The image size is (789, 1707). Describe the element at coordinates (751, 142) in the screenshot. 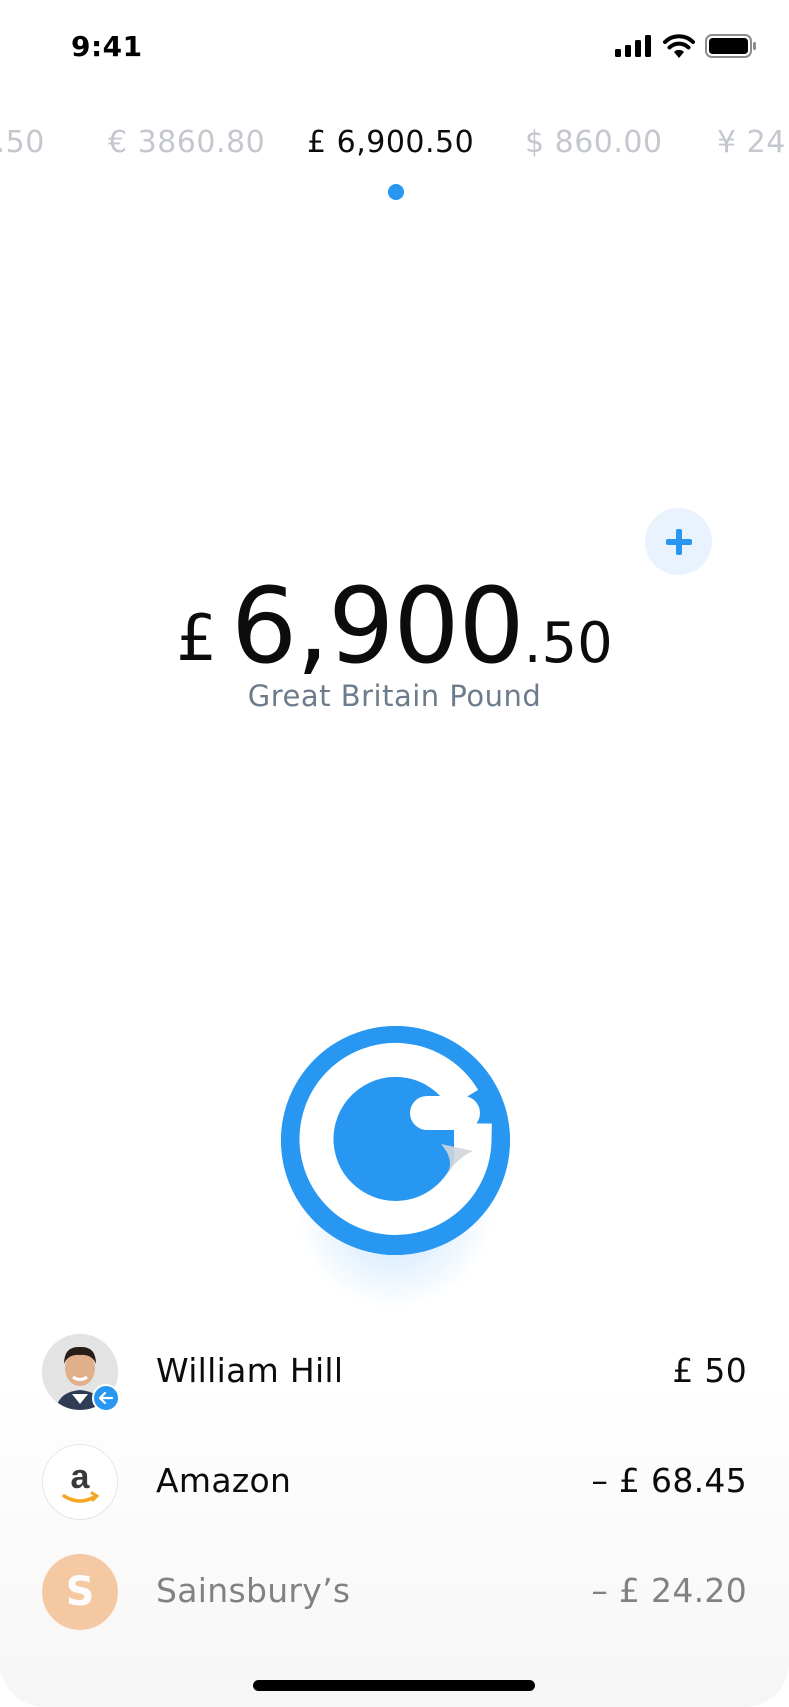

I see `currency-tab-jpy: ¥ 24` at that location.